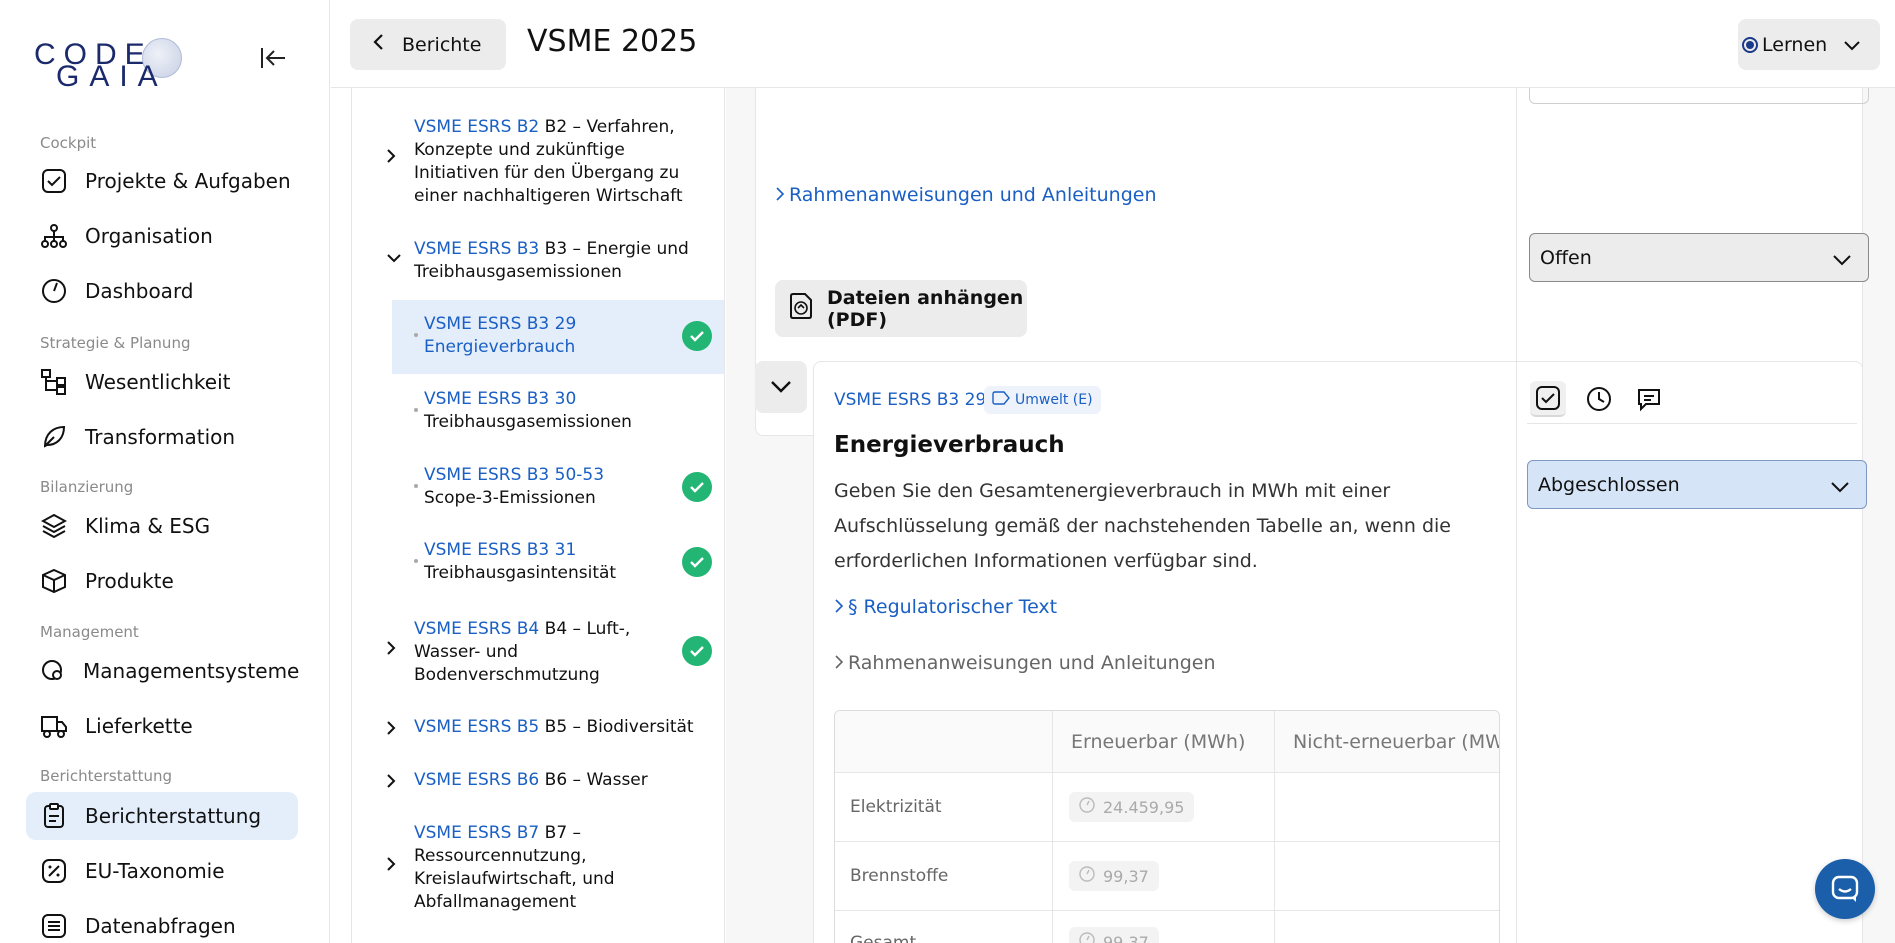  What do you see at coordinates (538, 487) in the screenshot?
I see `tree-item-b3-50-53: VSME ESRS B3 50-53 Scope-3-Emissionen` at bounding box center [538, 487].